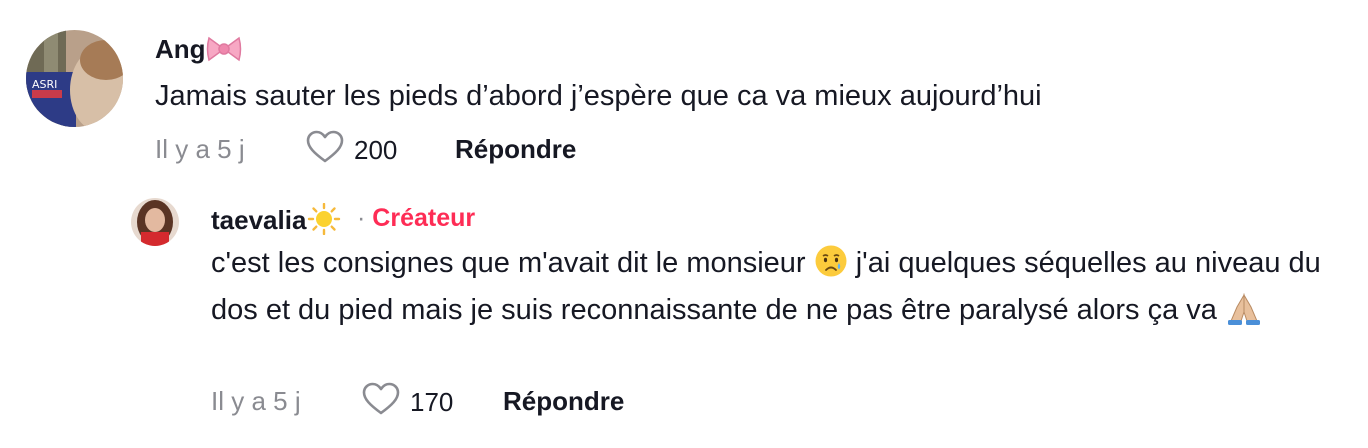  What do you see at coordinates (351, 149) in the screenshot?
I see `like-button: 200` at bounding box center [351, 149].